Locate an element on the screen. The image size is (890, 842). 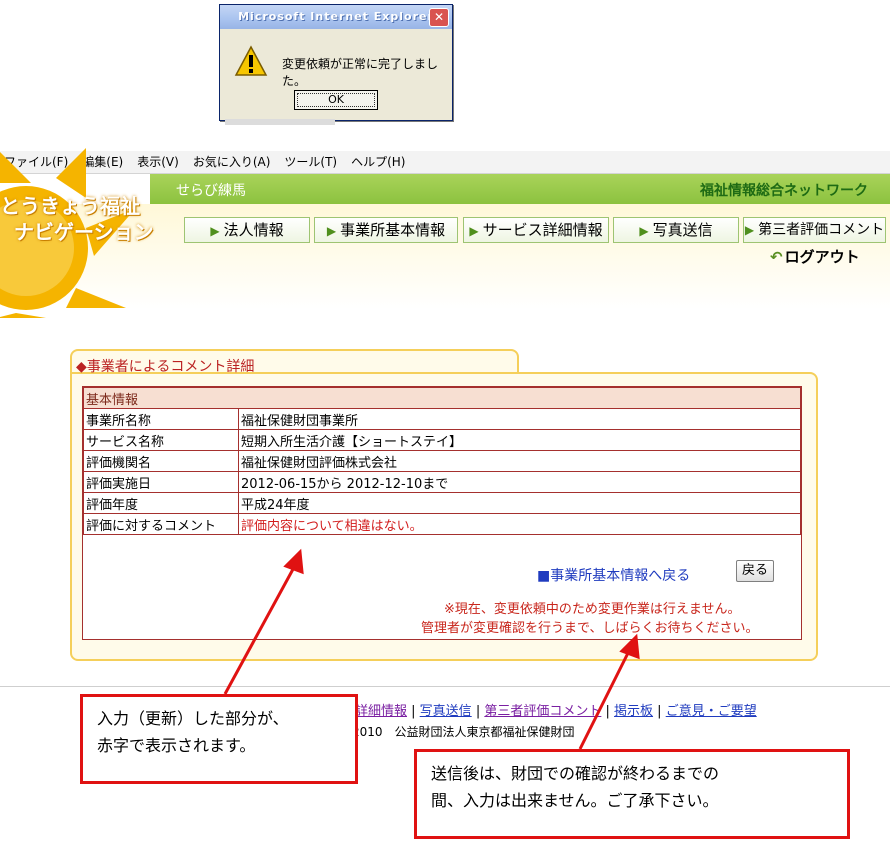
callout-text: 入力（更新）した部分が、 is located at coordinates (193, 718).